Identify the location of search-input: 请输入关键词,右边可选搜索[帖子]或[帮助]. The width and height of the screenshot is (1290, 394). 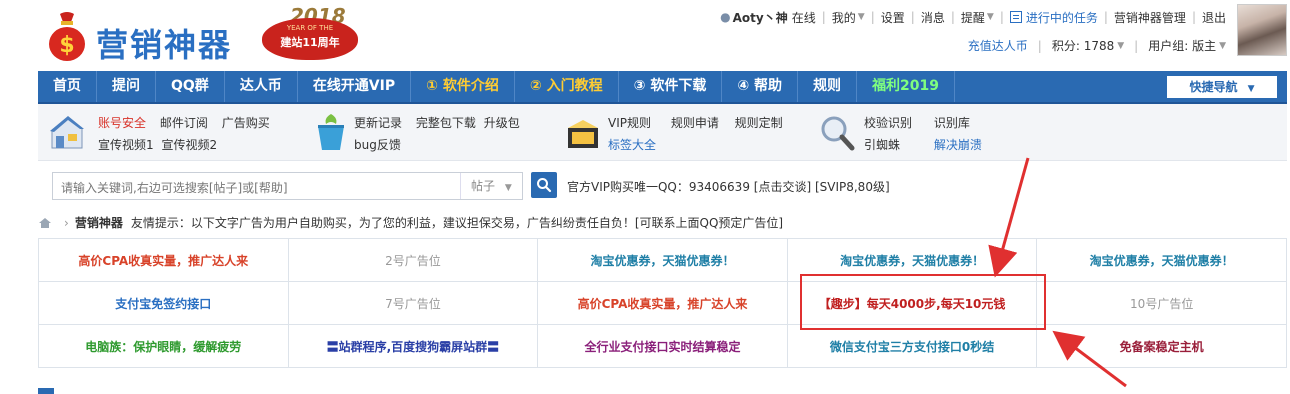
(174, 187).